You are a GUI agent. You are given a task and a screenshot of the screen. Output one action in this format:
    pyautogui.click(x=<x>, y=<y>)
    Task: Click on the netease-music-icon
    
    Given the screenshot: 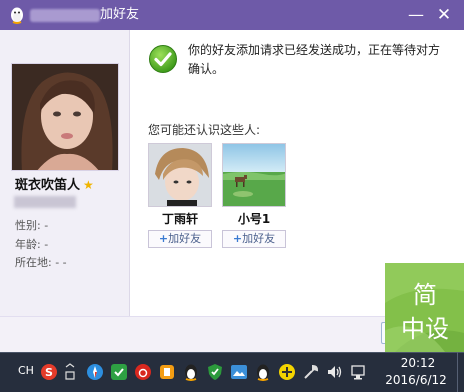 What is the action you would take?
    pyautogui.click(x=143, y=372)
    